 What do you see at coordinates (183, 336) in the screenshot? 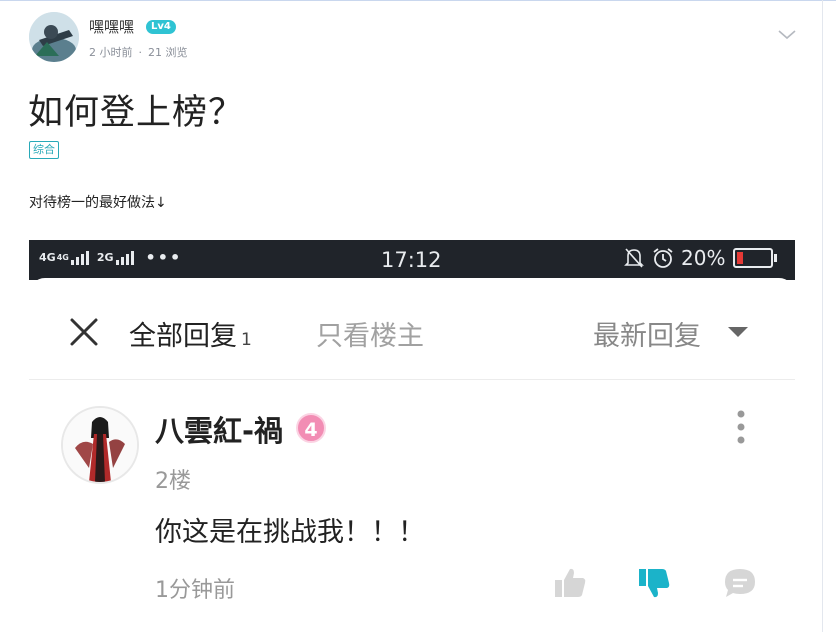
I see `tab-all-label: 全部回复` at bounding box center [183, 336].